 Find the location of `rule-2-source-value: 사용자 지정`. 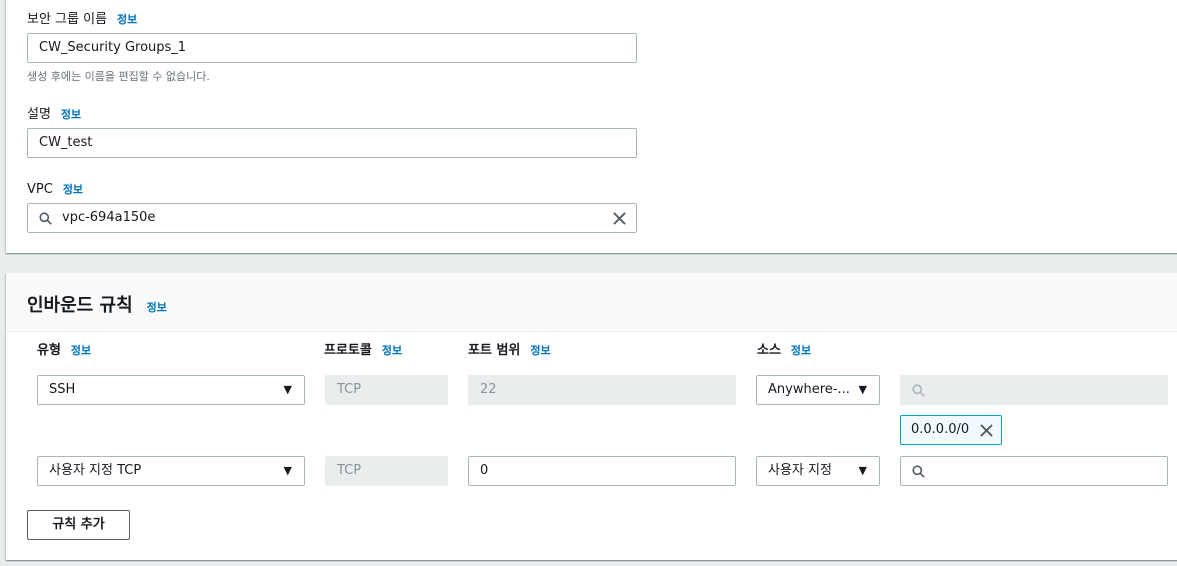

rule-2-source-value: 사용자 지정 is located at coordinates (800, 470).